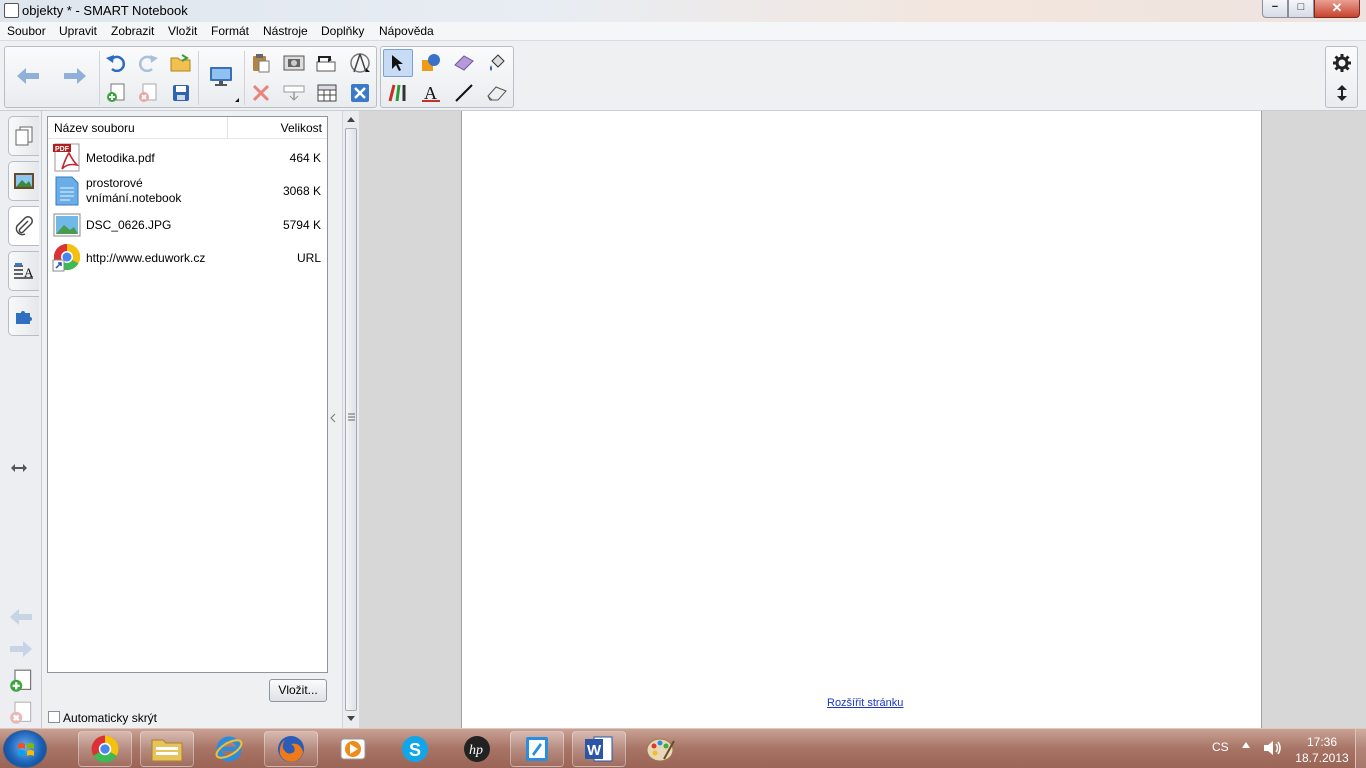 The width and height of the screenshot is (1366, 768). What do you see at coordinates (21, 618) in the screenshot?
I see `prev-page-icon` at bounding box center [21, 618].